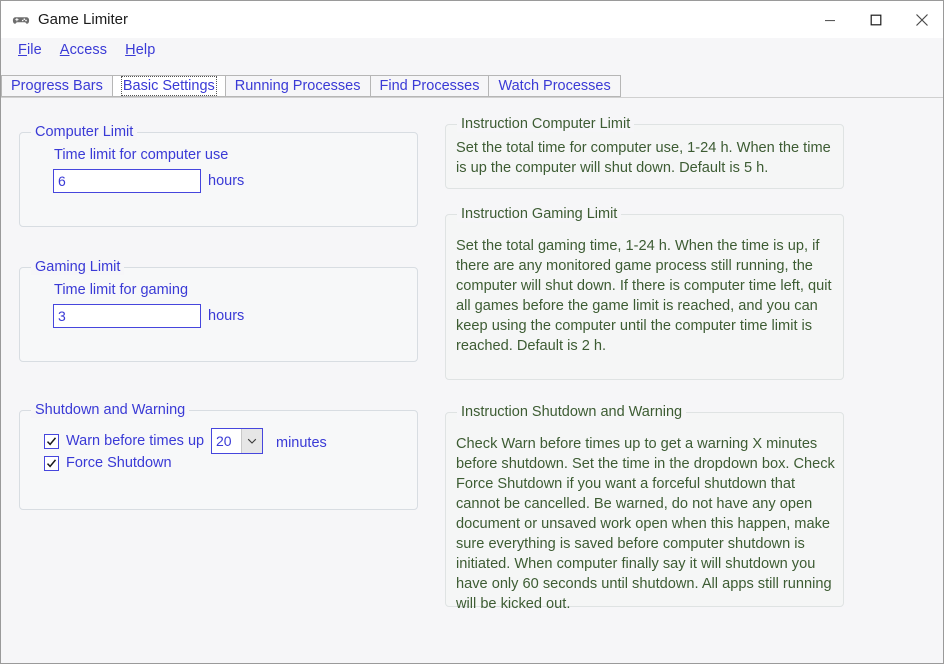 The height and width of the screenshot is (664, 944). I want to click on gamepad-icon, so click(21, 20).